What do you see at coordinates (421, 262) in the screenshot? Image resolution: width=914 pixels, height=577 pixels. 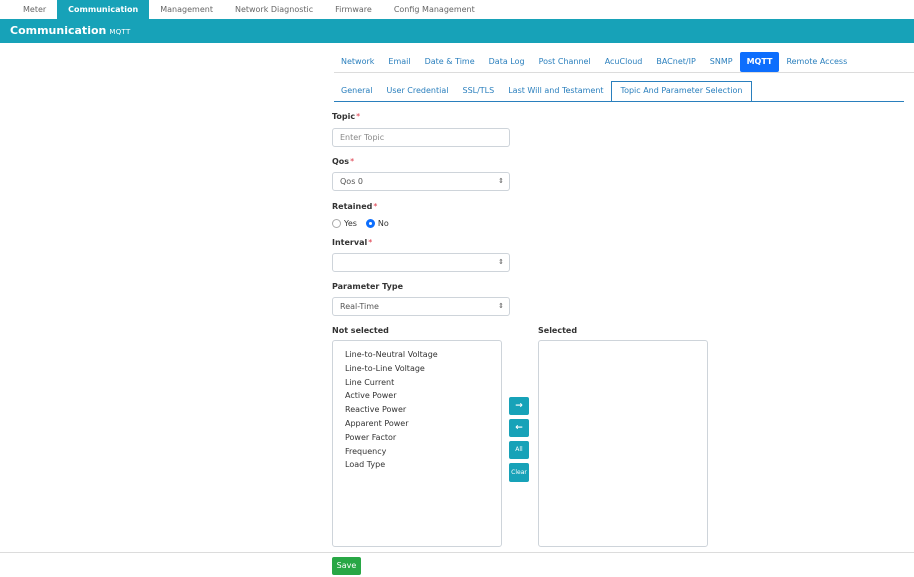 I see `interval-select: ⇕` at bounding box center [421, 262].